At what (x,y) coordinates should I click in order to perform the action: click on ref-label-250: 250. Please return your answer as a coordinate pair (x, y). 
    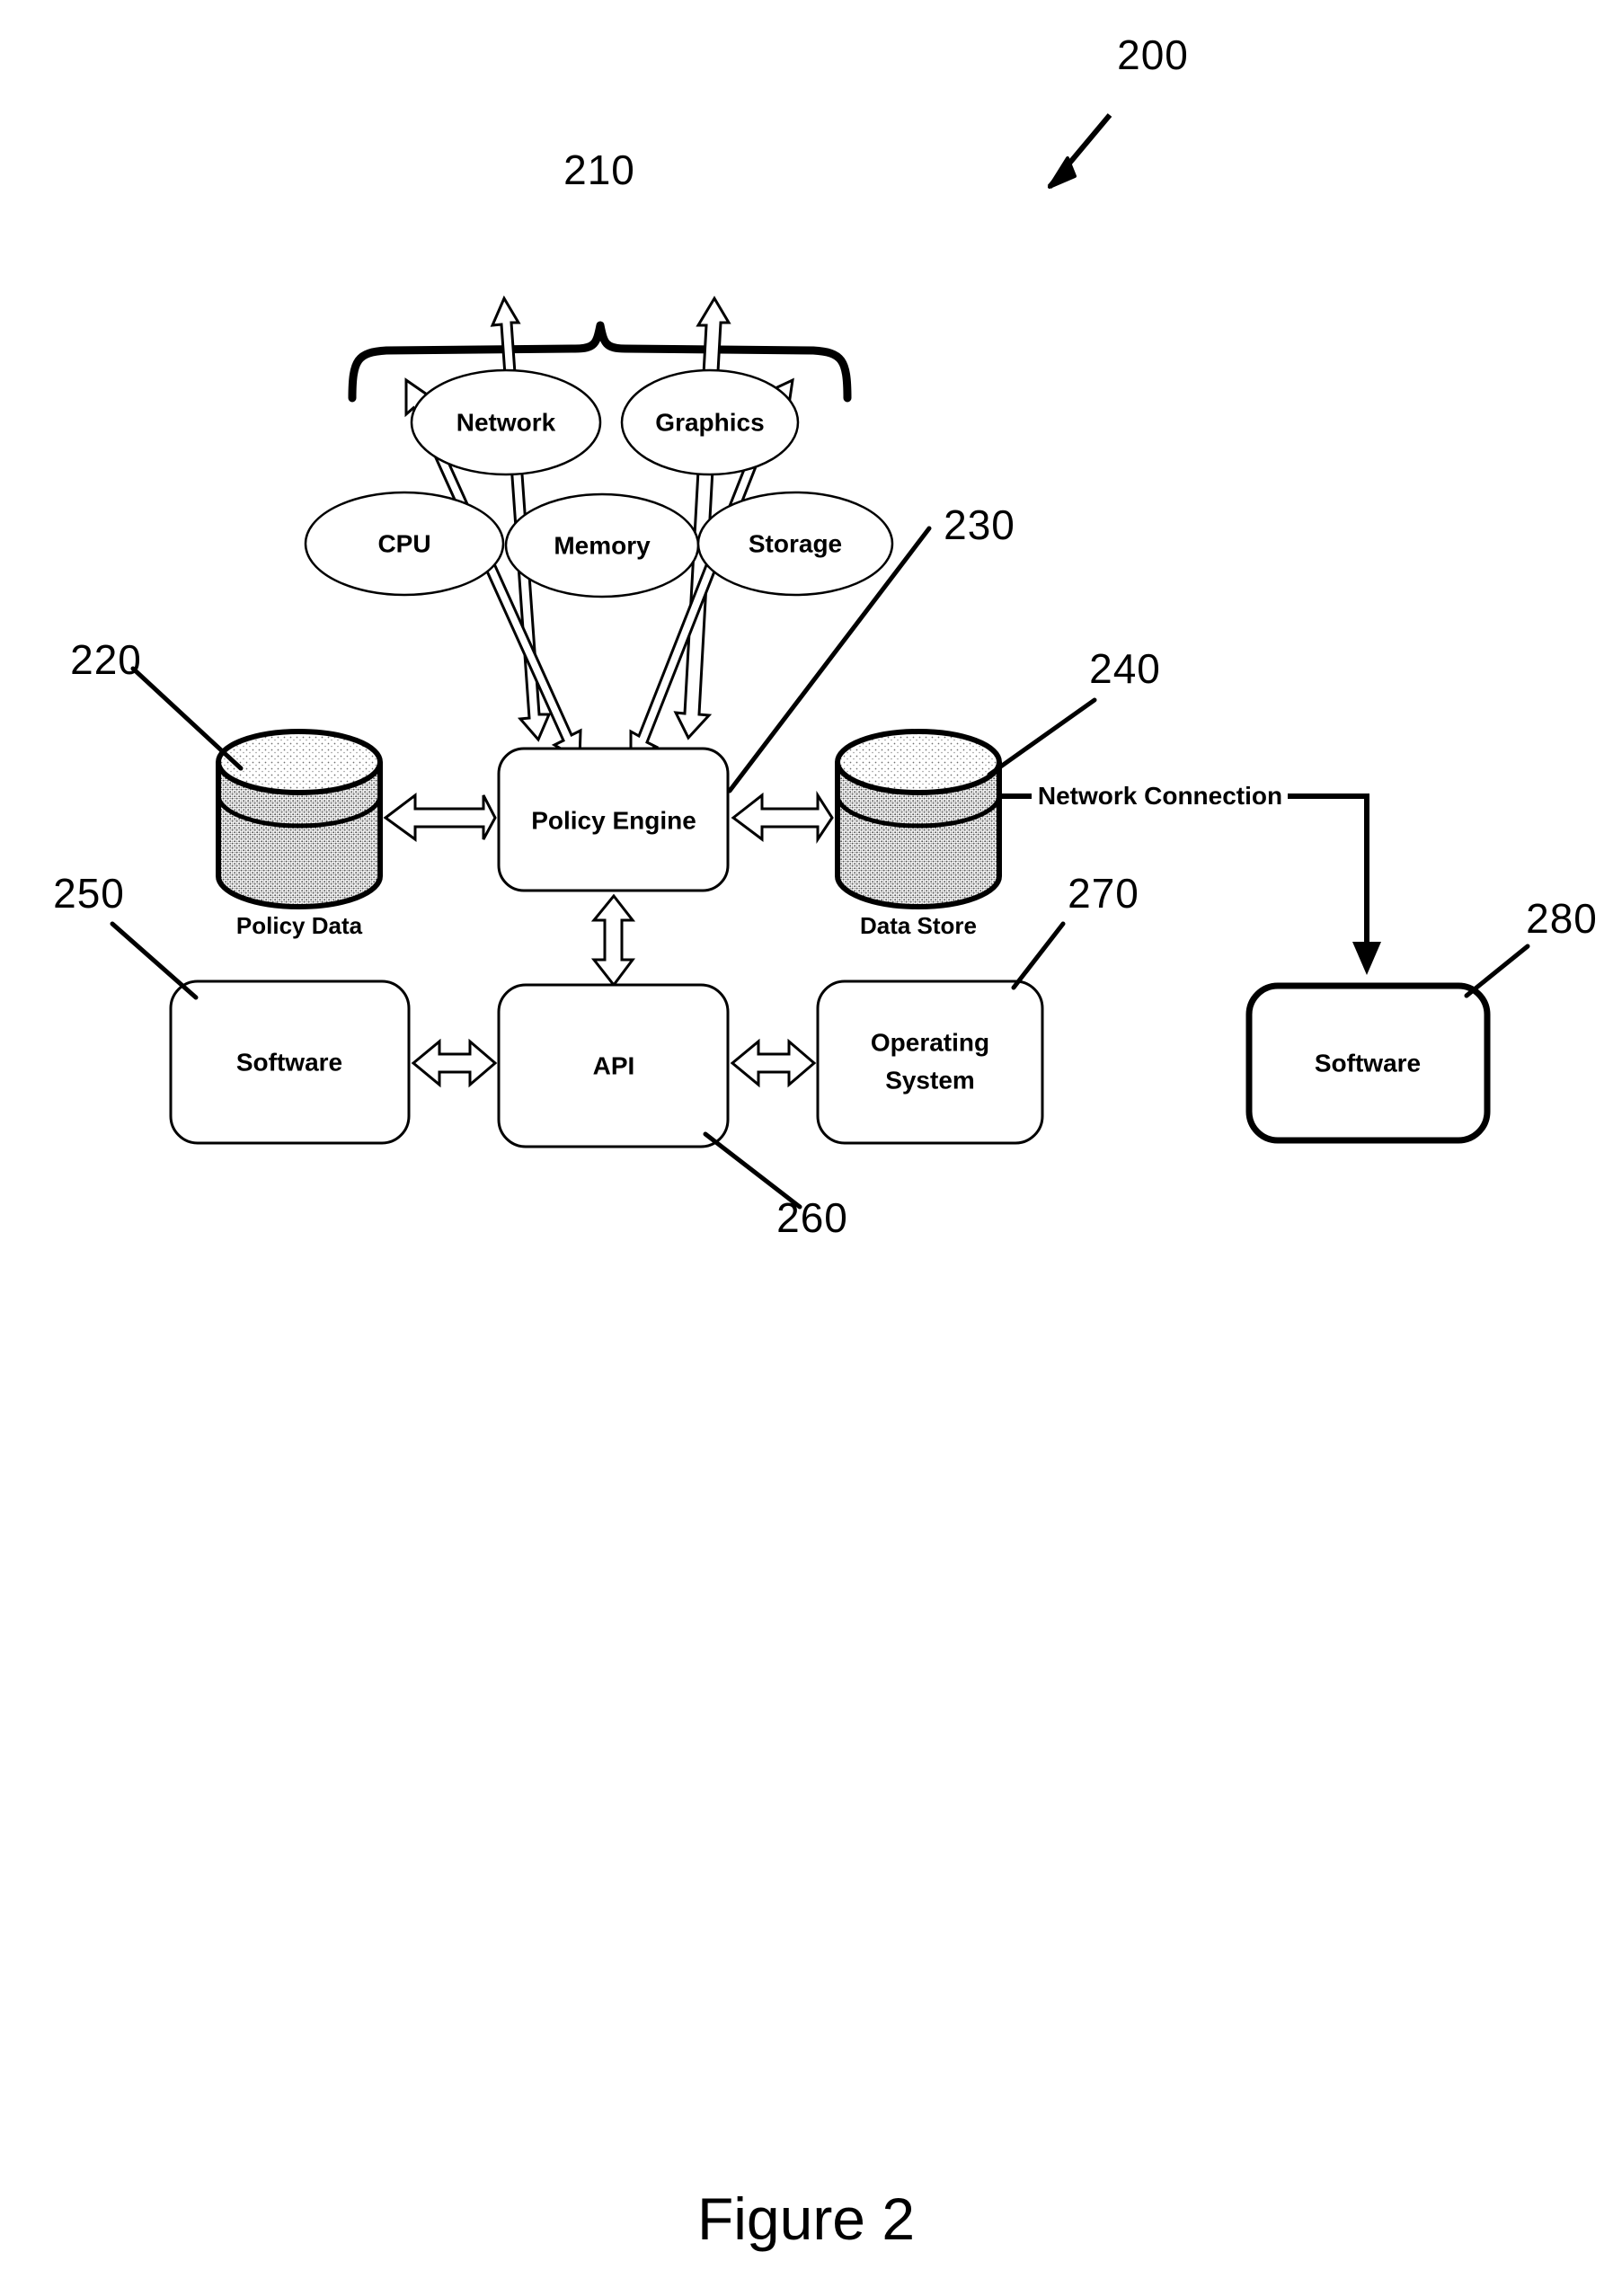
    Looking at the image, I should click on (89, 893).